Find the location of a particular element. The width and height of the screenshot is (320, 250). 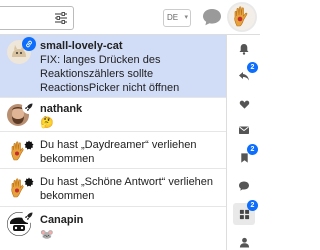

notification-text-line: Reaktionszählers sollte is located at coordinates (97, 74).